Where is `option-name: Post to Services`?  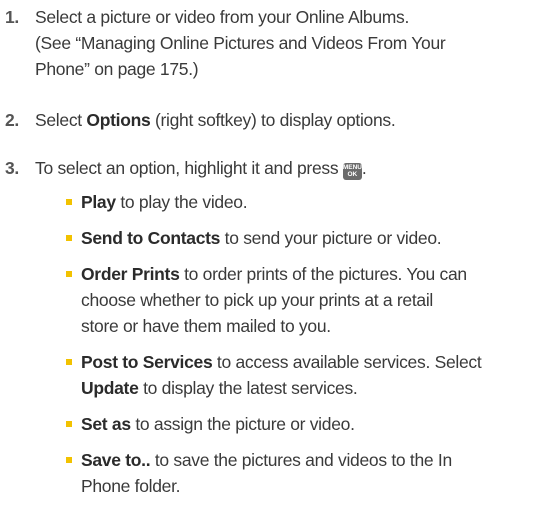
option-name: Post to Services is located at coordinates (147, 362).